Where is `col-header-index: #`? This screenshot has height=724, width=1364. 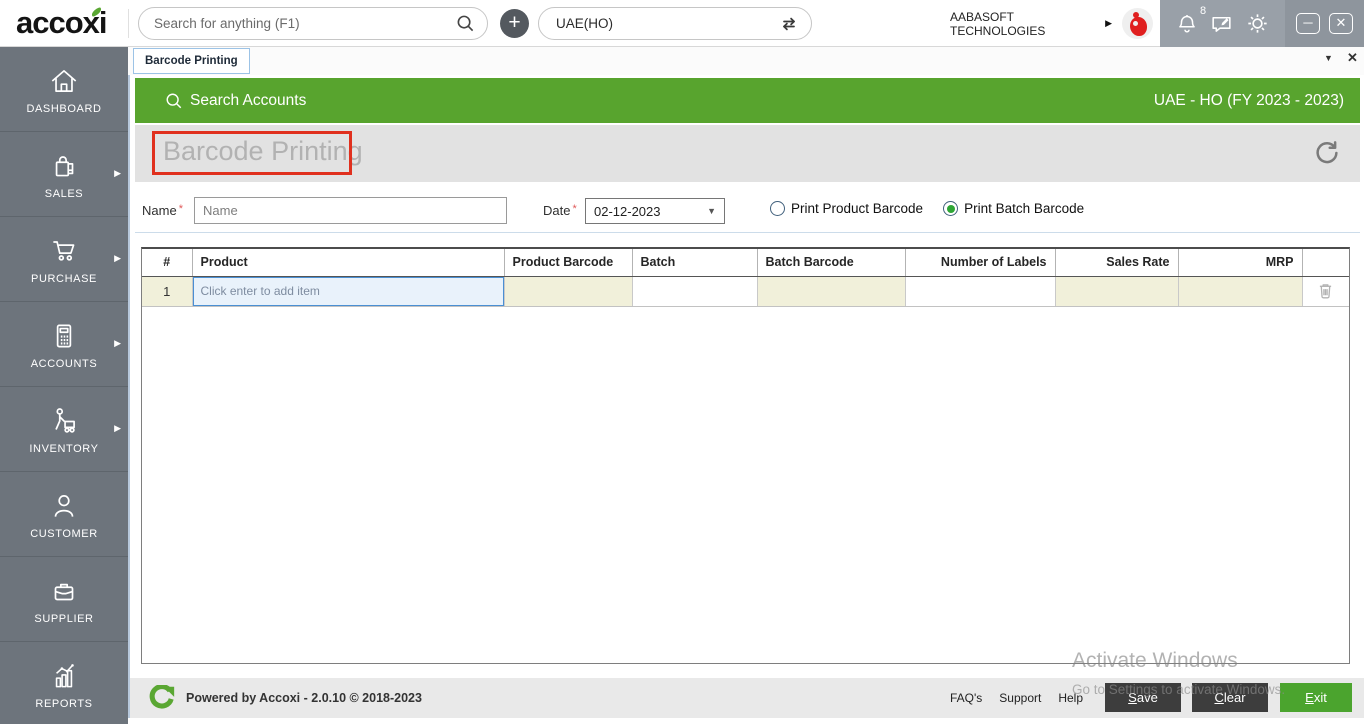
col-header-index: # is located at coordinates (167, 263).